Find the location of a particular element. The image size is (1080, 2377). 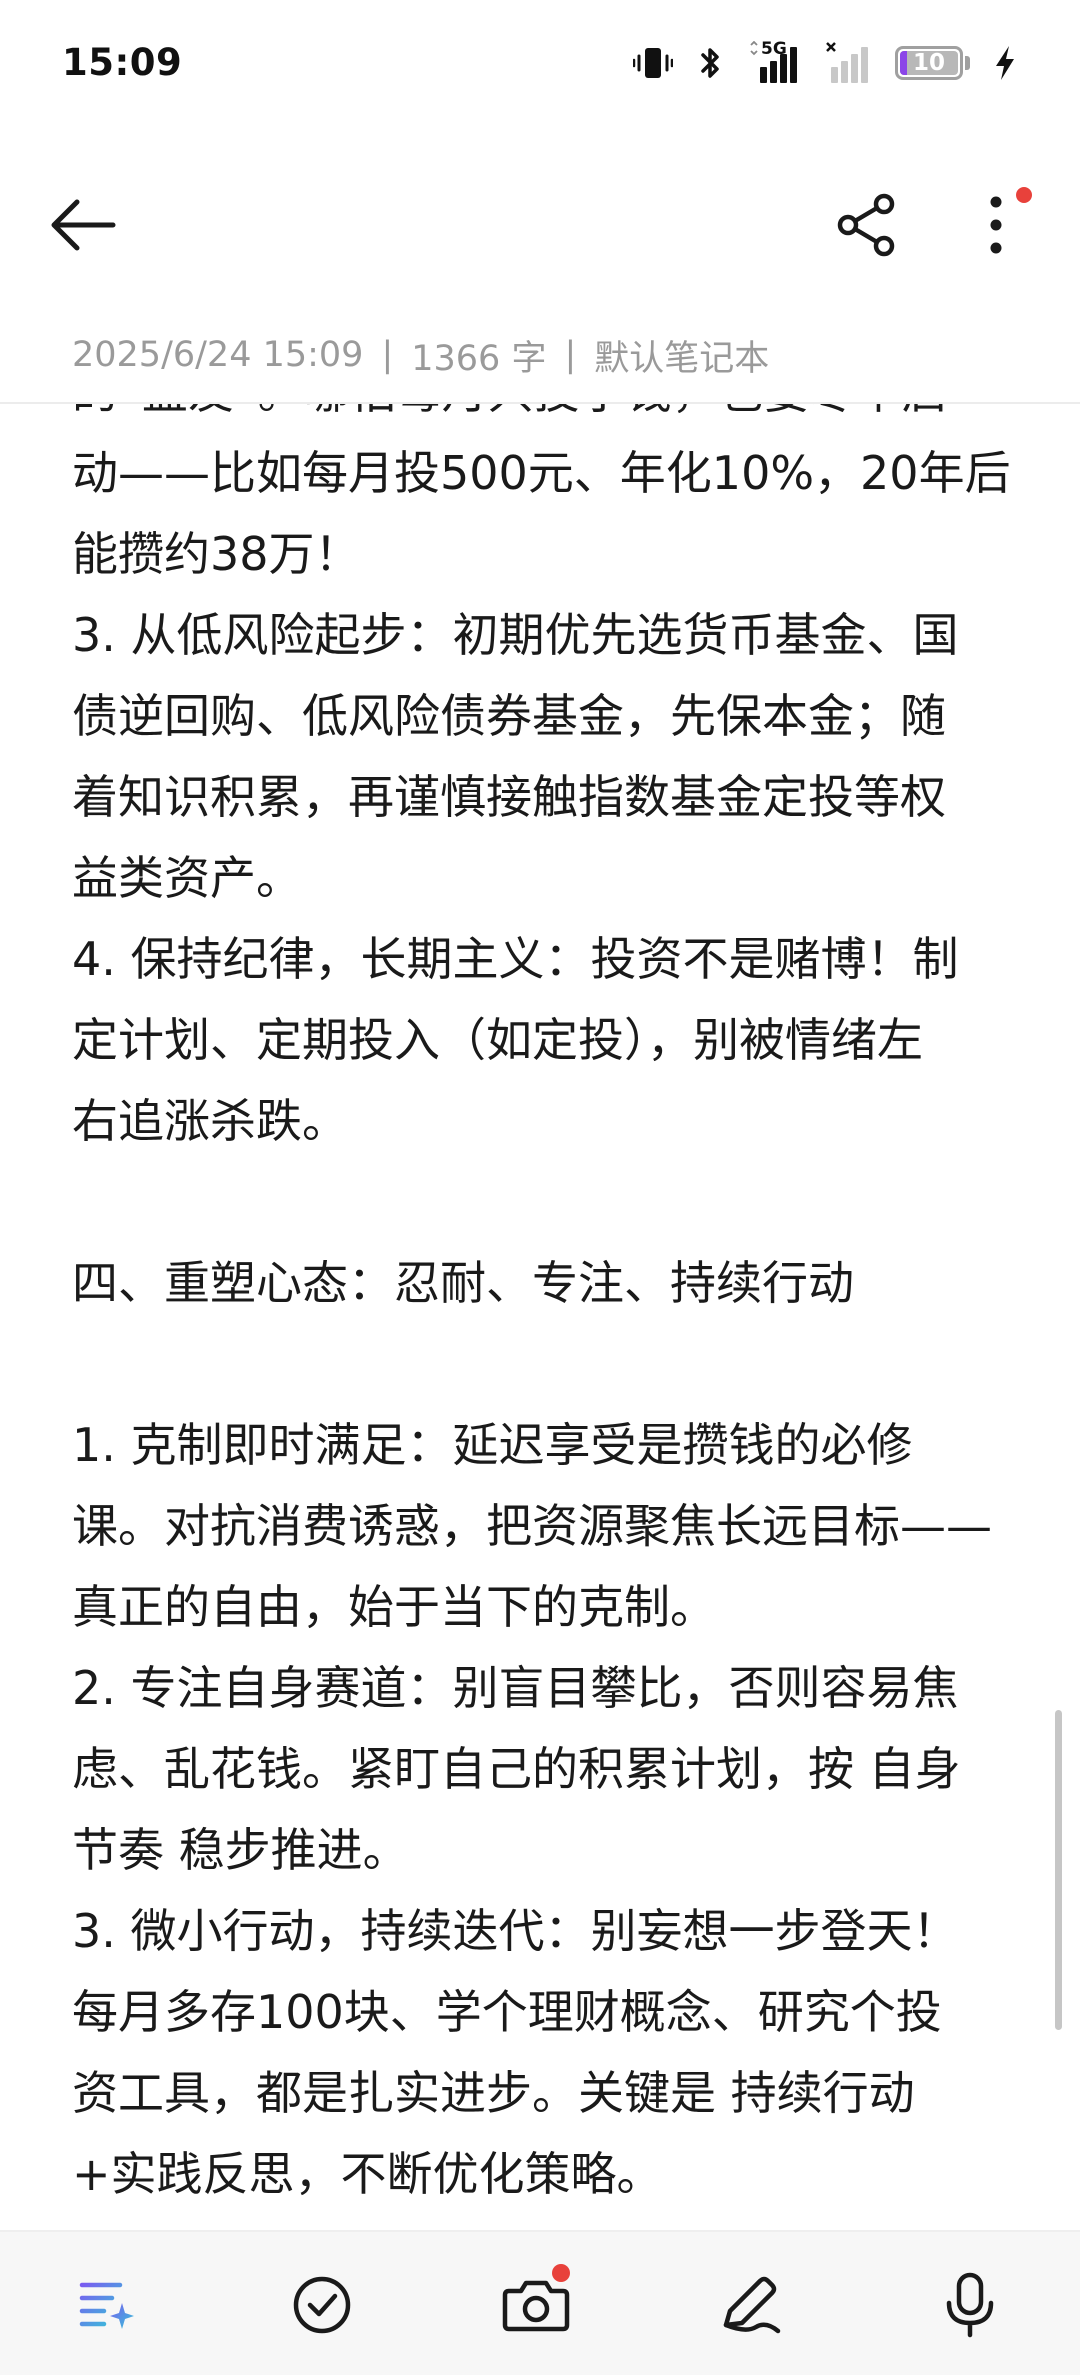

scrollbar is located at coordinates (1058, 1870).